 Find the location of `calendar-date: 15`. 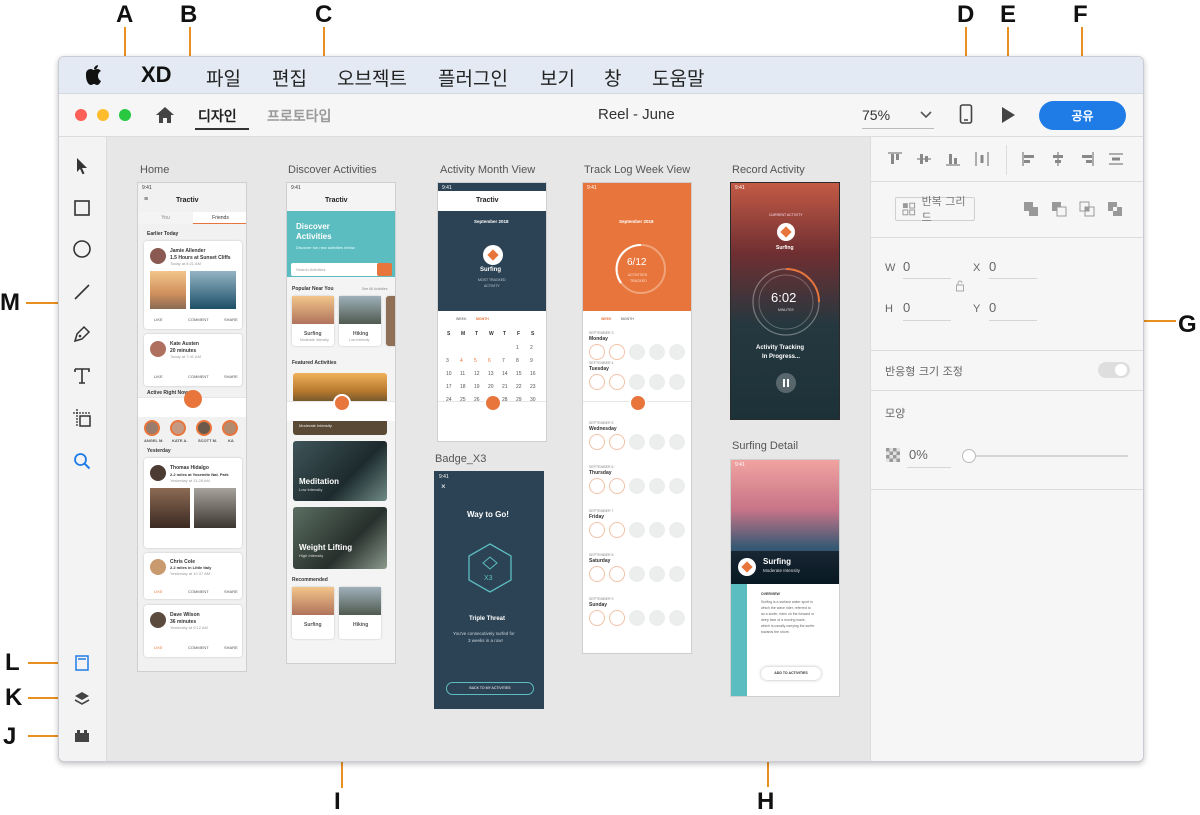

calendar-date: 15 is located at coordinates (519, 374).